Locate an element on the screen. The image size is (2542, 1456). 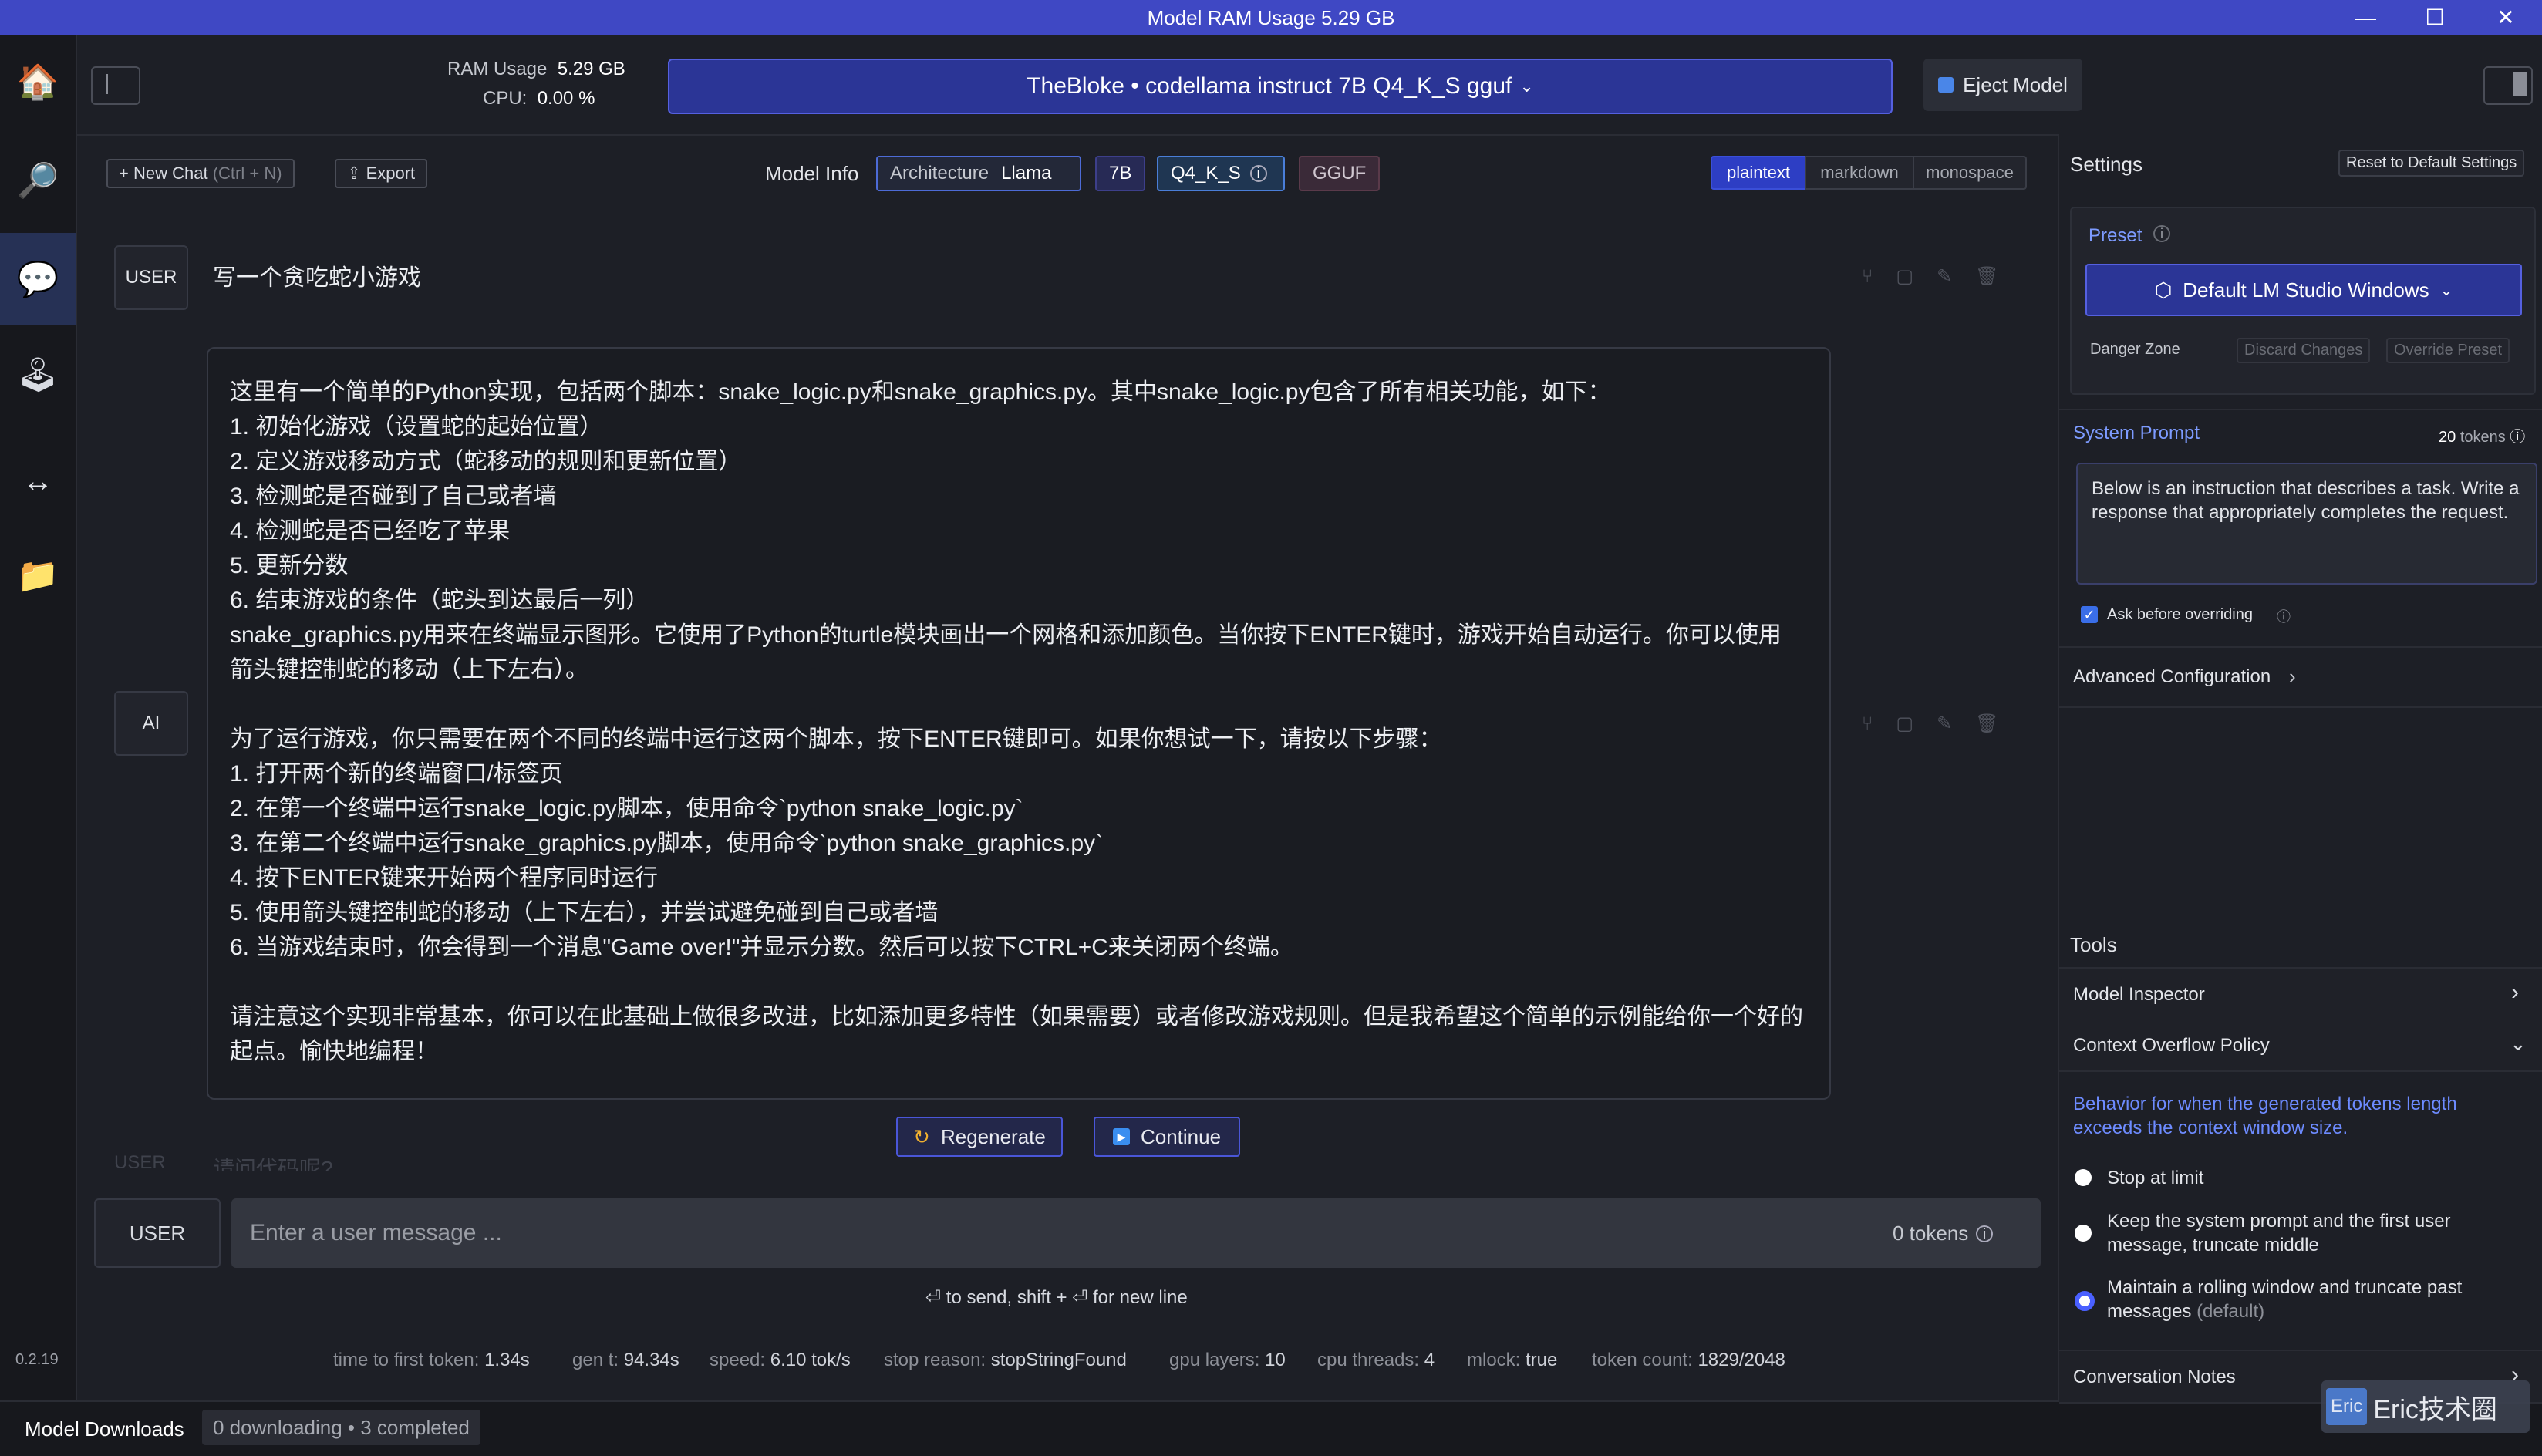
regenerate-icon: ↻ is located at coordinates (921, 1136).